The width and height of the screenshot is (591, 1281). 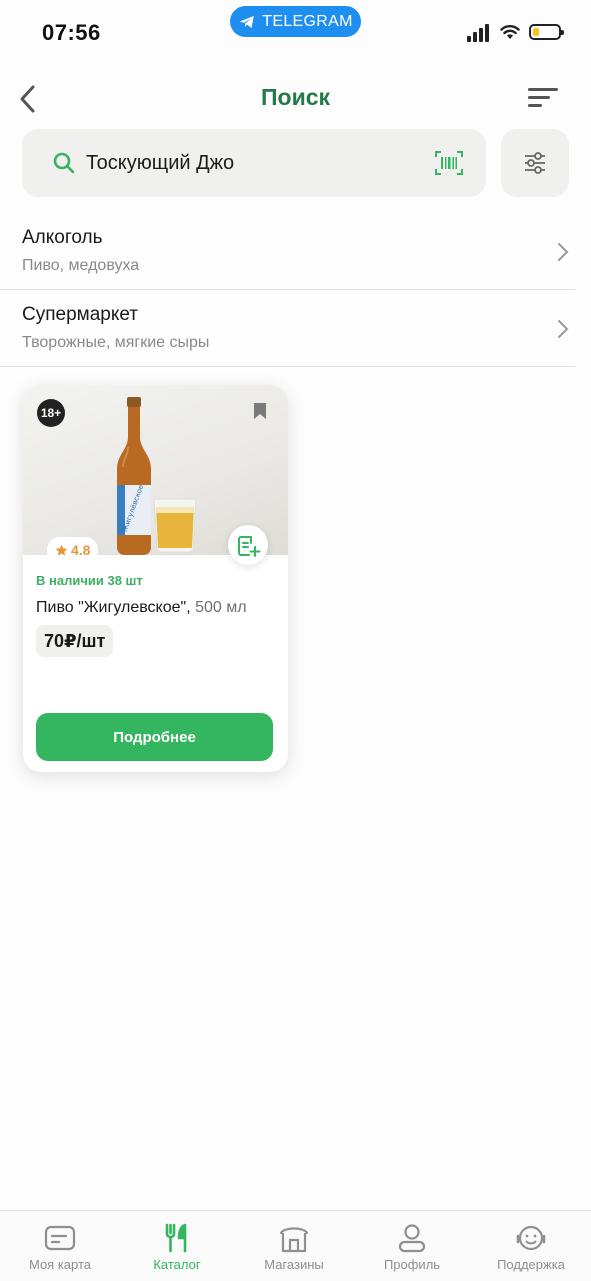 I want to click on filter-sliders-icon, so click(x=535, y=163).